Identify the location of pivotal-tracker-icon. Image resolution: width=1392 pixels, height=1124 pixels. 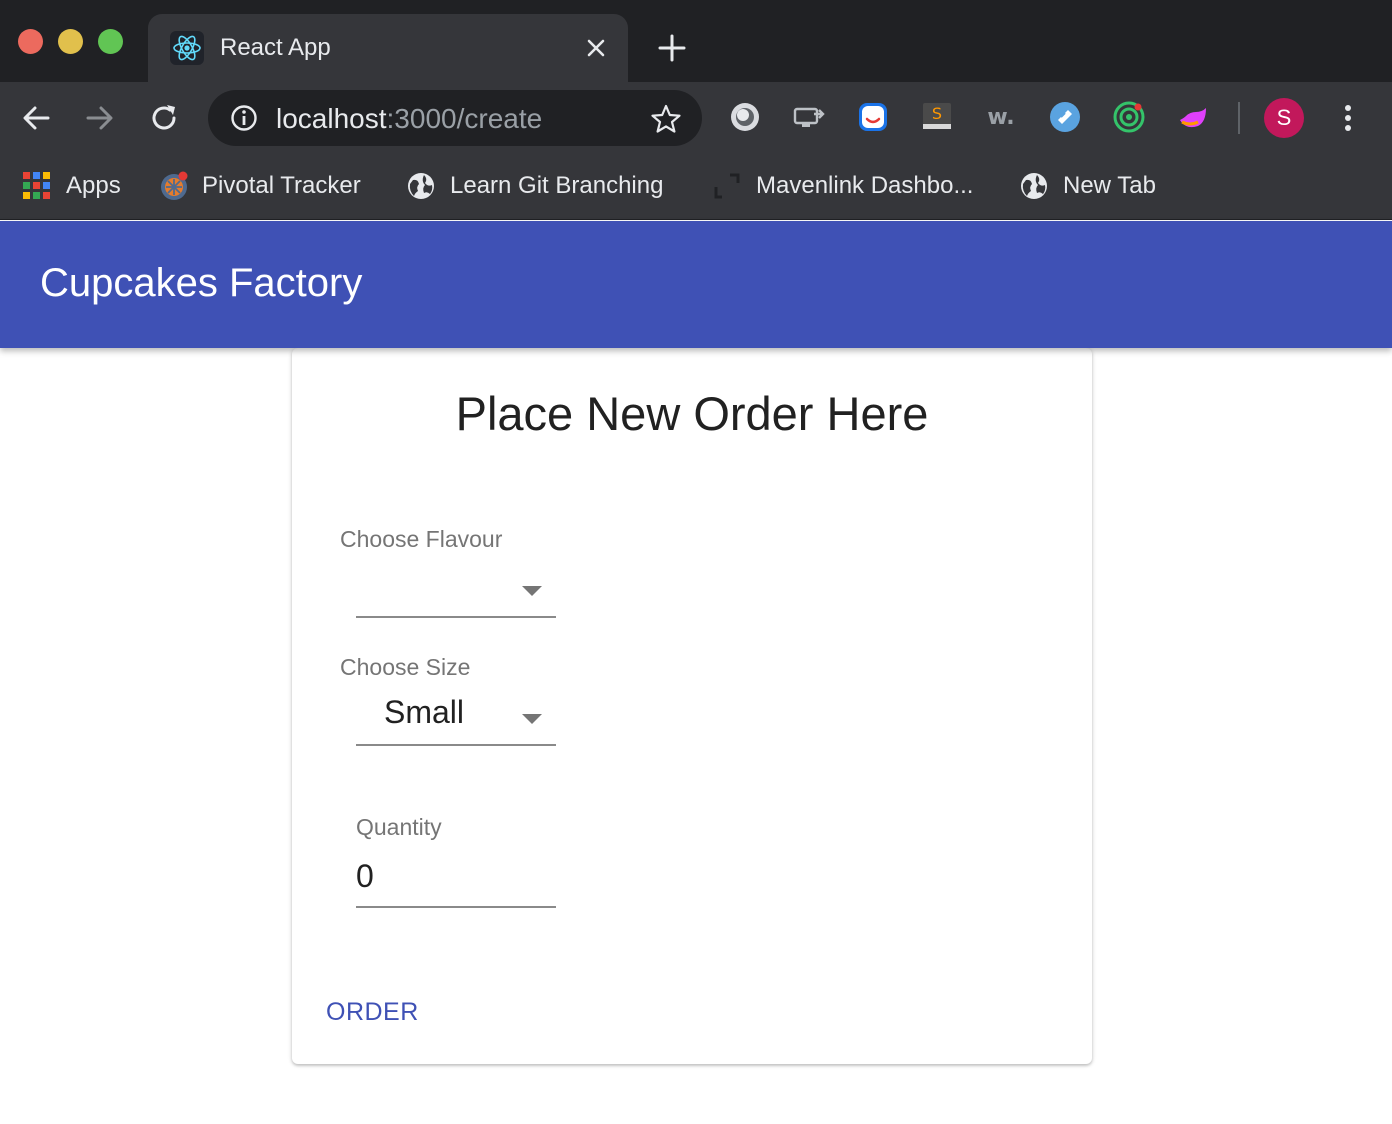
(174, 185).